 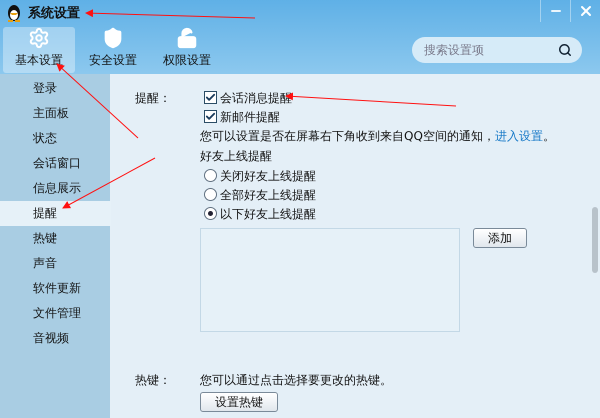 What do you see at coordinates (55, 188) in the screenshot?
I see `sidebar-item: 信息展示` at bounding box center [55, 188].